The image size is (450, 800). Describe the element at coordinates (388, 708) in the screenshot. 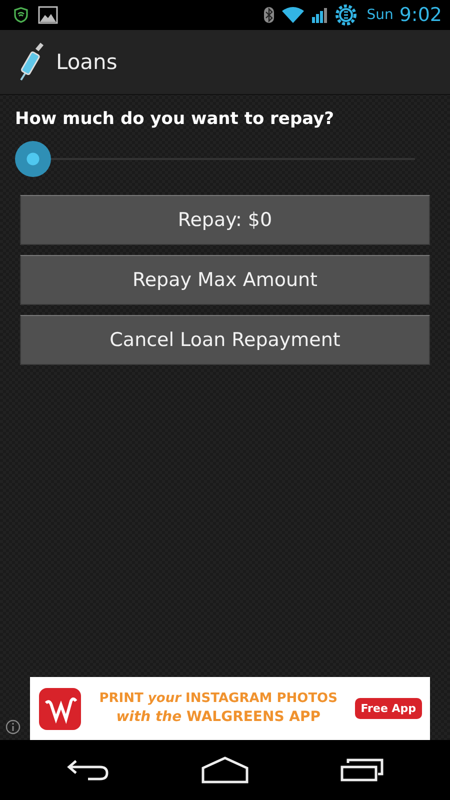

I see `free-app-button: Free App` at that location.